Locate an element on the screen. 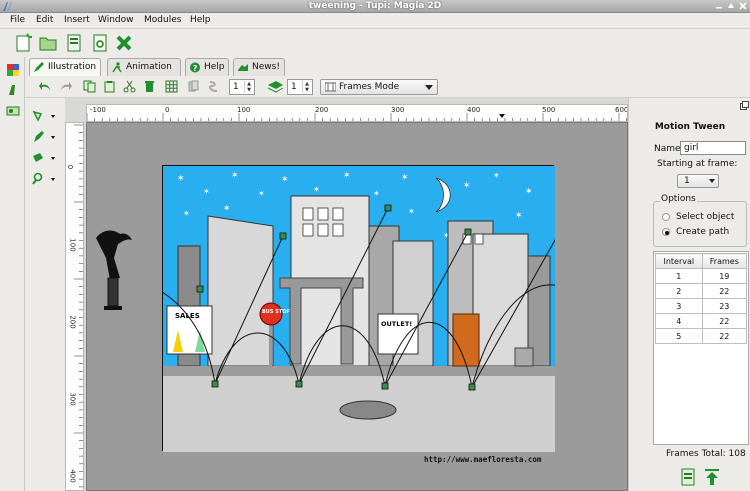 Image resolution: width=750 pixels, height=491 pixels. girl-character is located at coordinates (113, 273).